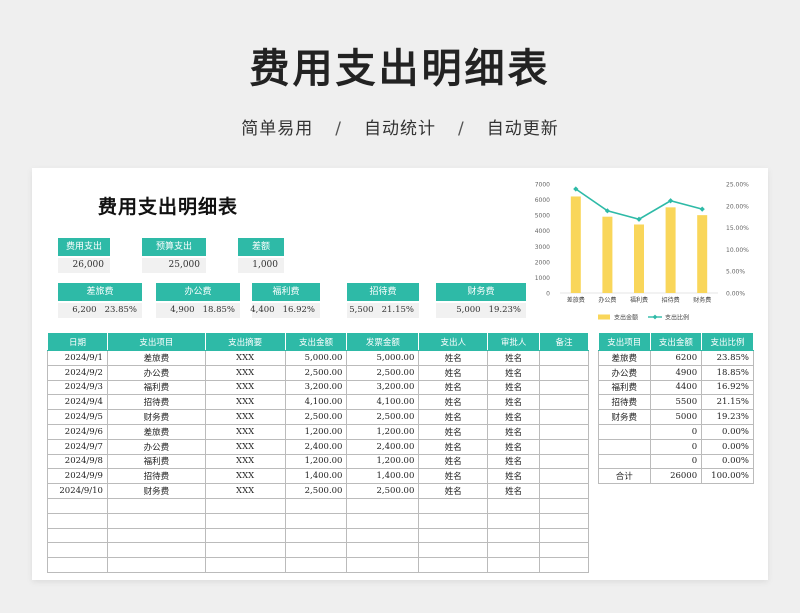  What do you see at coordinates (219, 310) in the screenshot?
I see `category-percent: 18.85%` at bounding box center [219, 310].